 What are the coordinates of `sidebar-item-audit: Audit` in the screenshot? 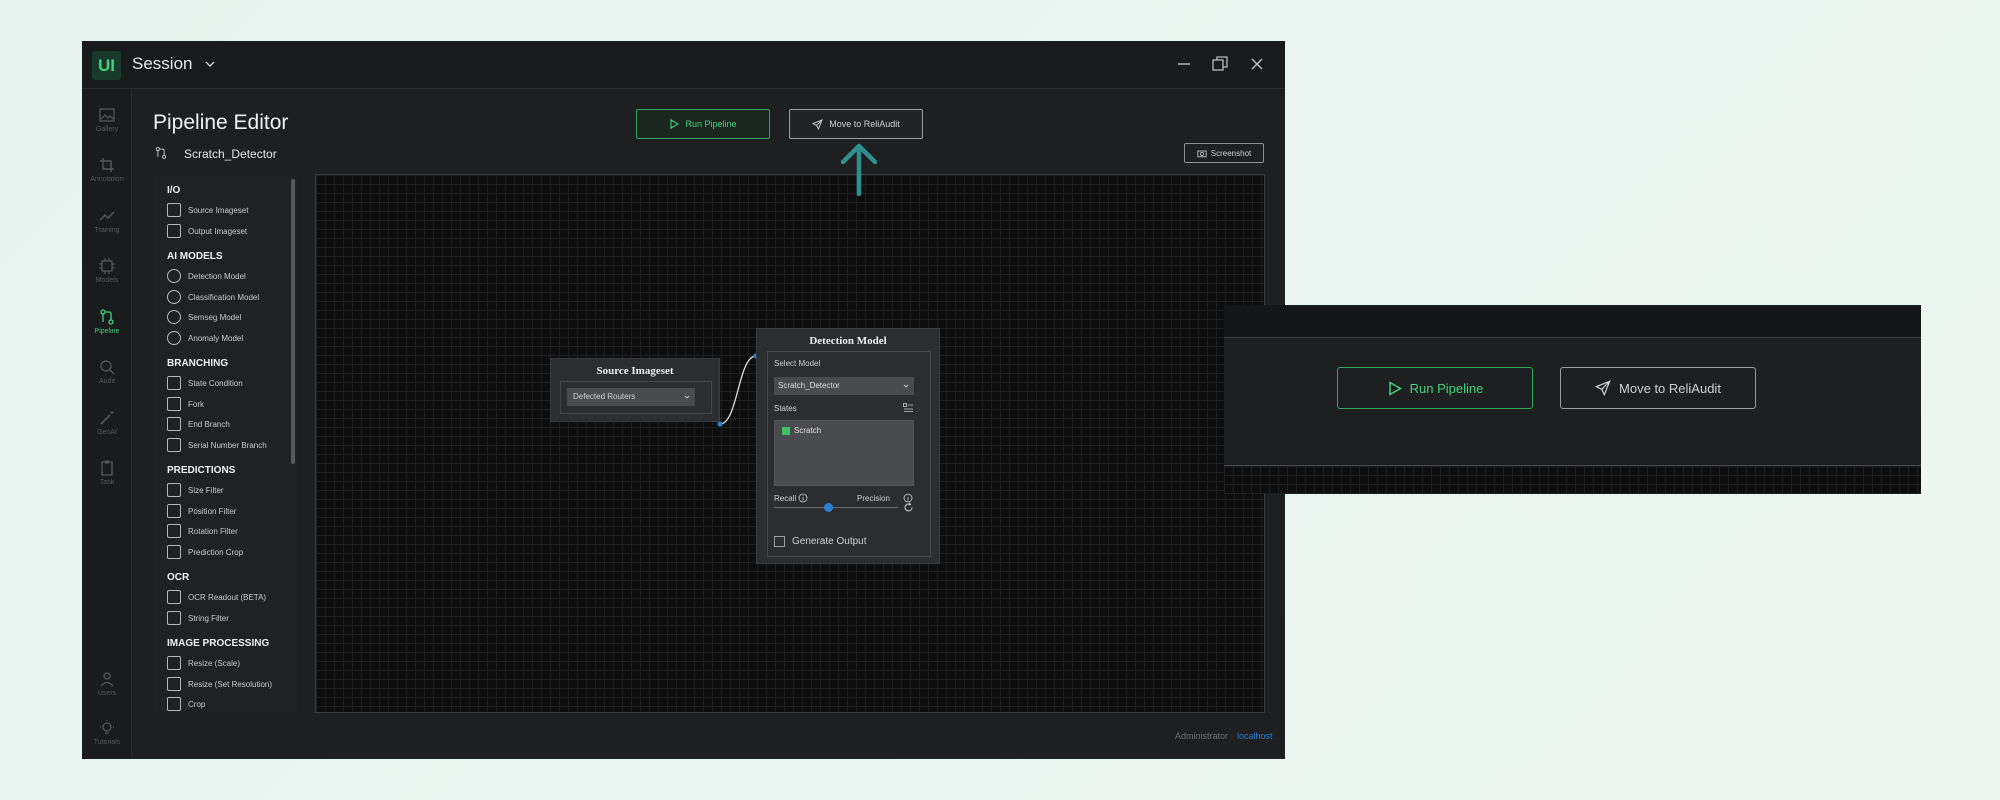 It's located at (107, 376).